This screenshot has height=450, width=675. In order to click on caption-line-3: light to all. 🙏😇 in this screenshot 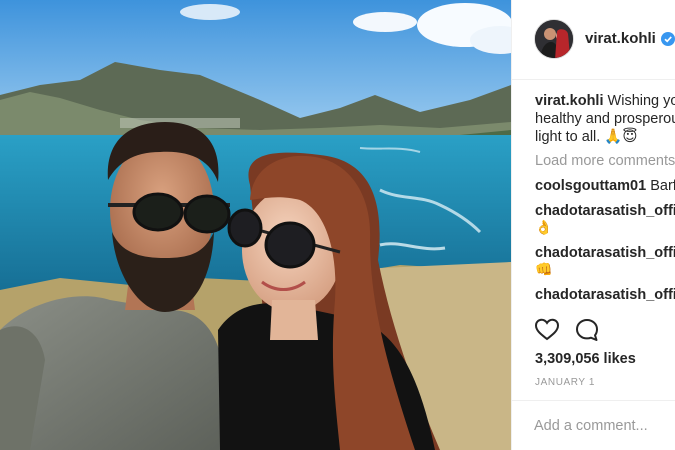, I will do `click(586, 137)`.